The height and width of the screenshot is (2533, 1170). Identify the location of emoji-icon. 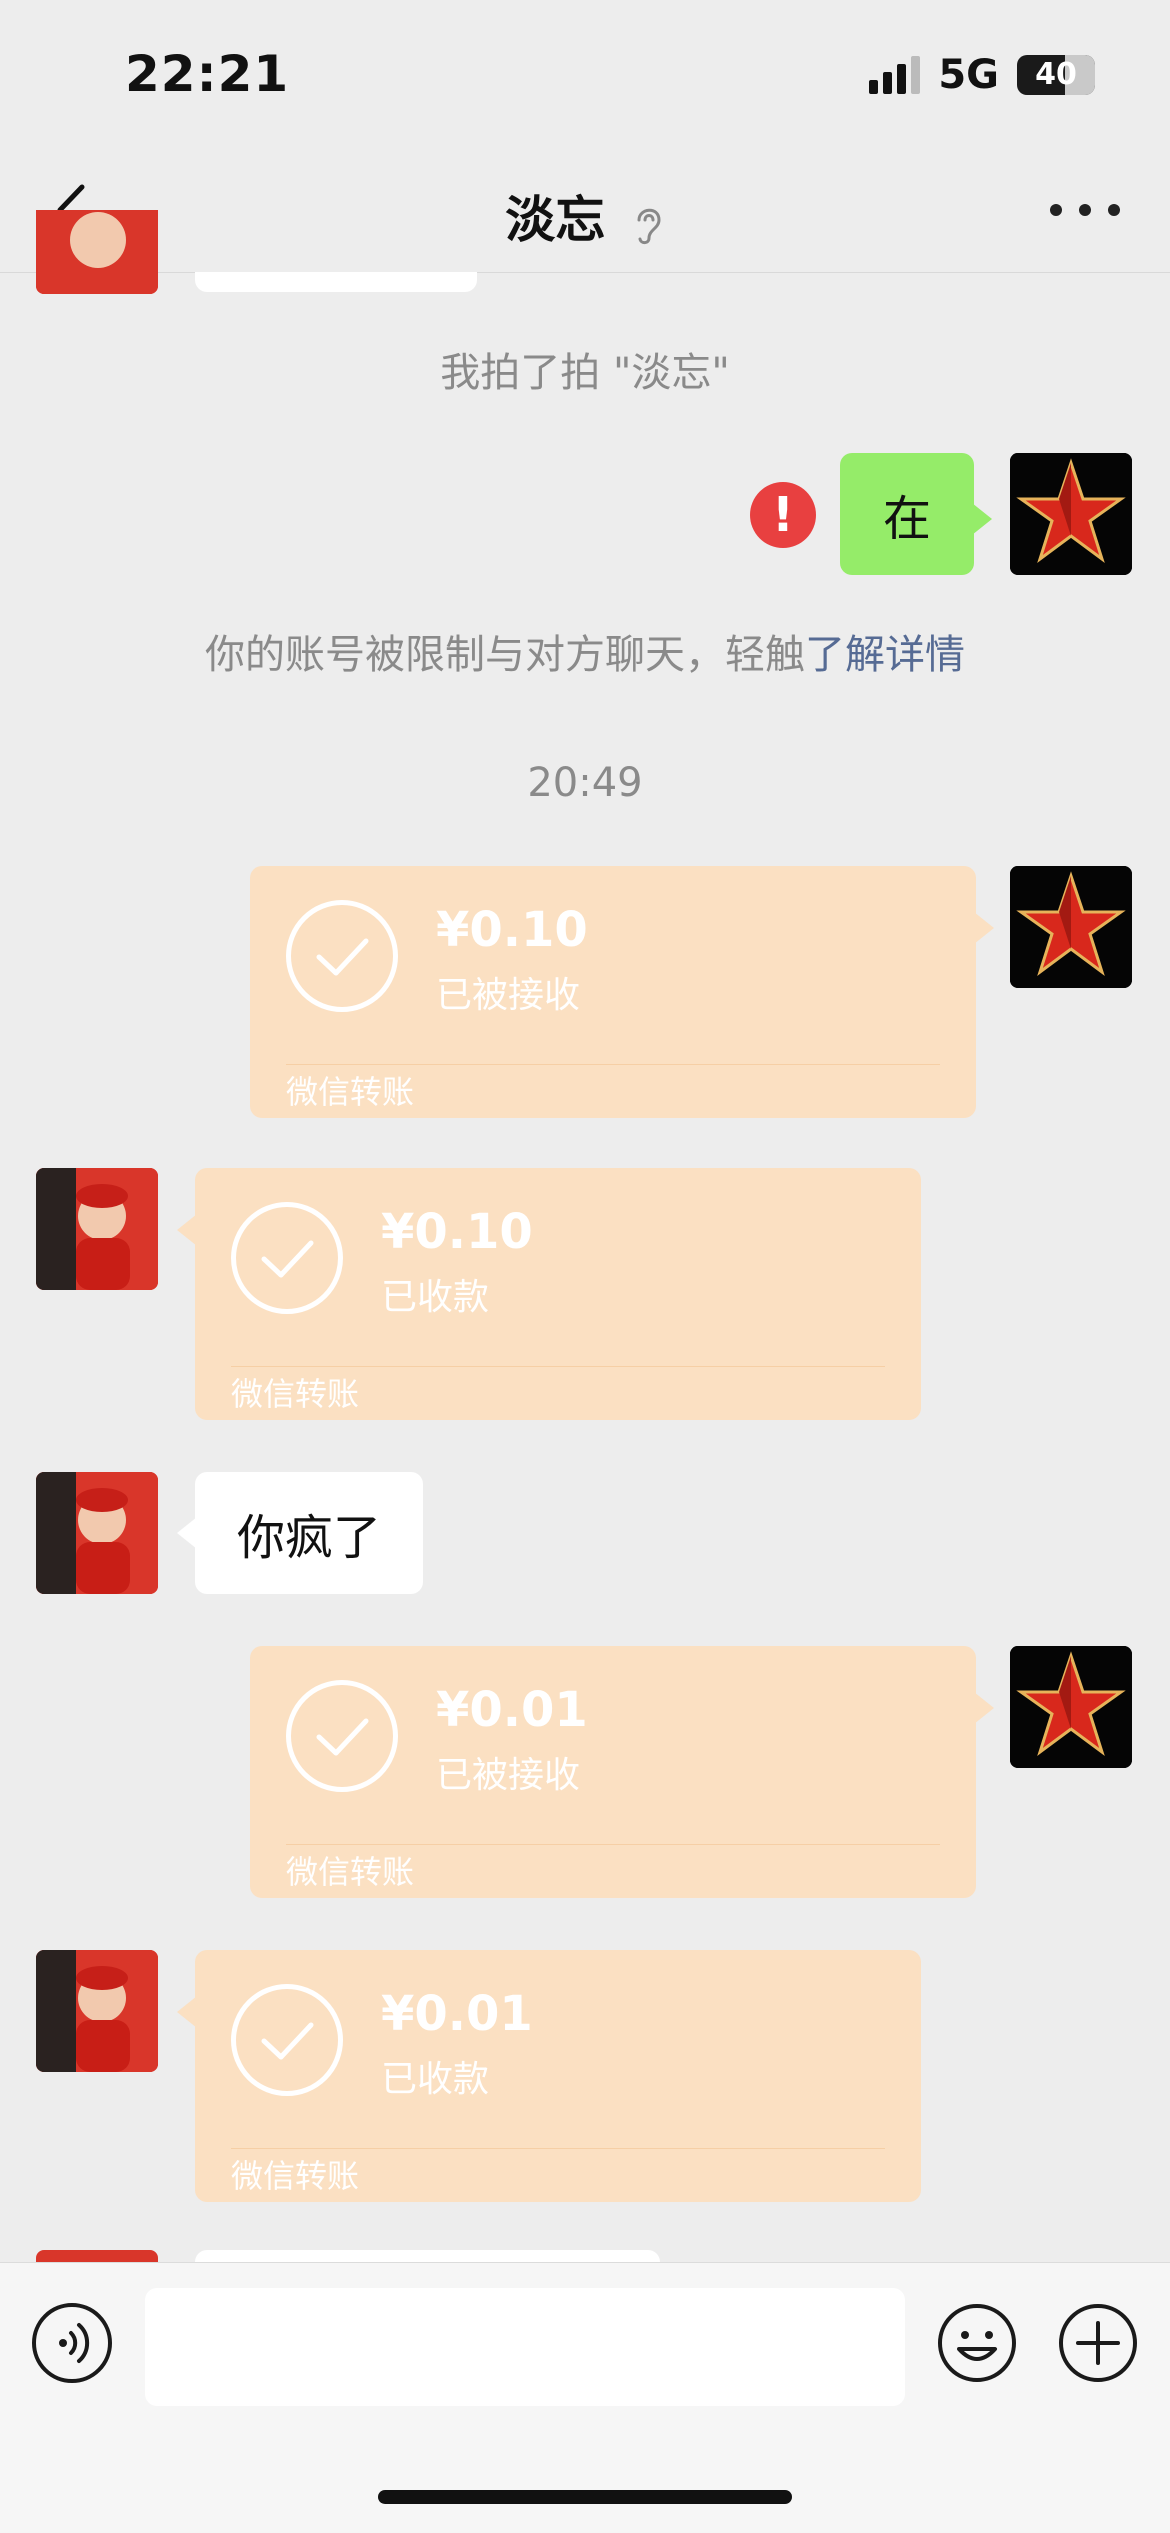
(977, 2343).